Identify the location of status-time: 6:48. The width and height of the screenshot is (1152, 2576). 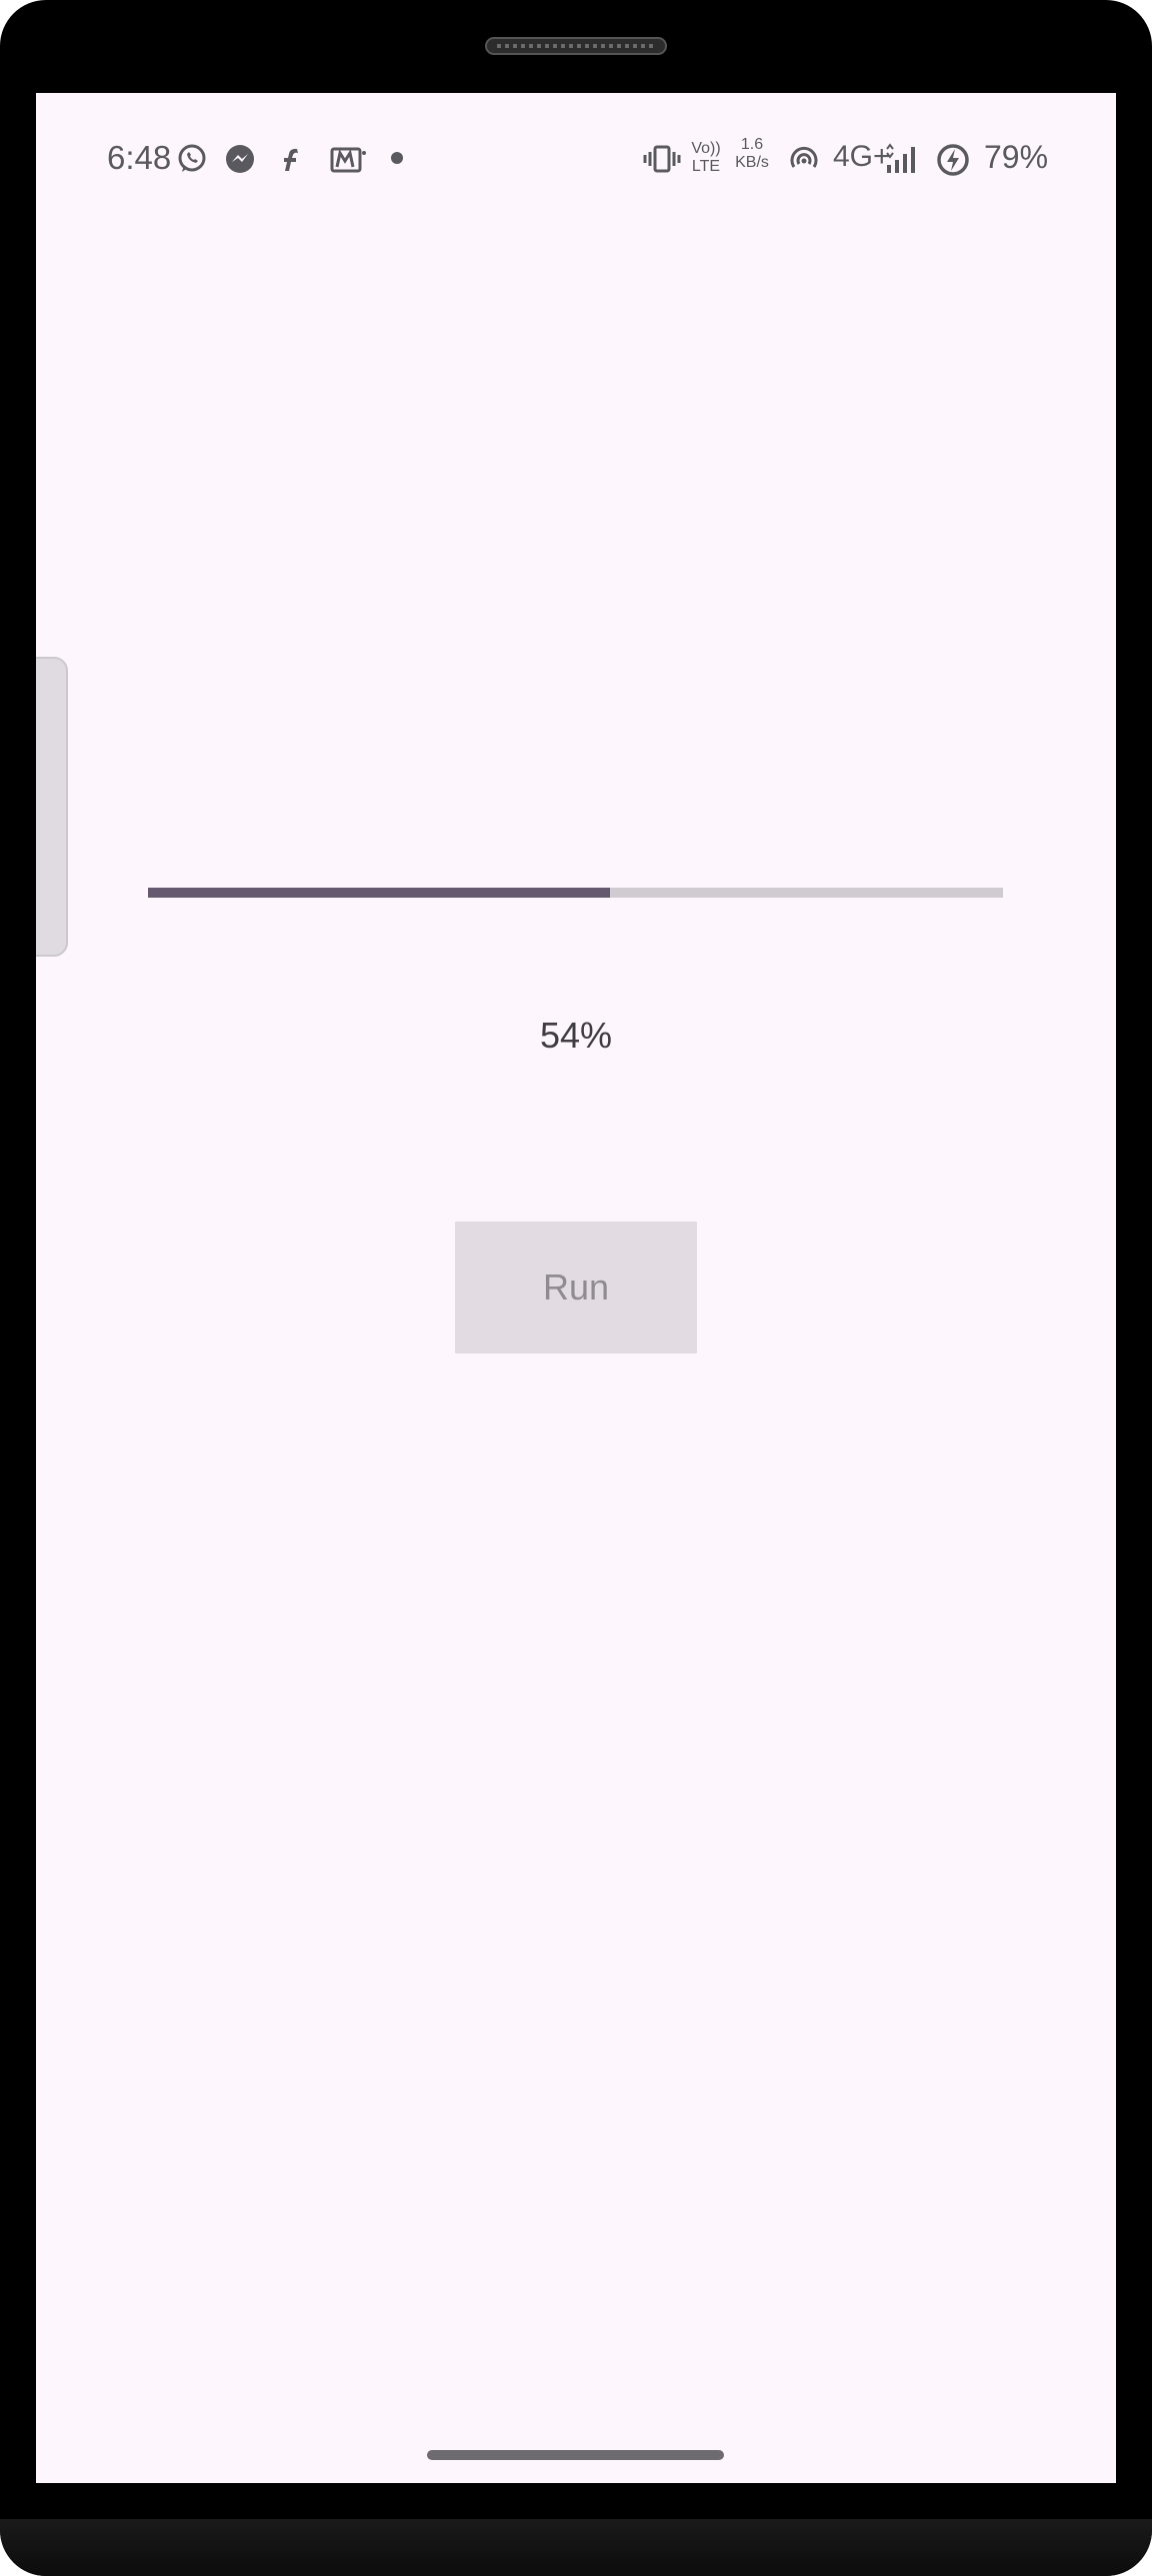
(139, 157).